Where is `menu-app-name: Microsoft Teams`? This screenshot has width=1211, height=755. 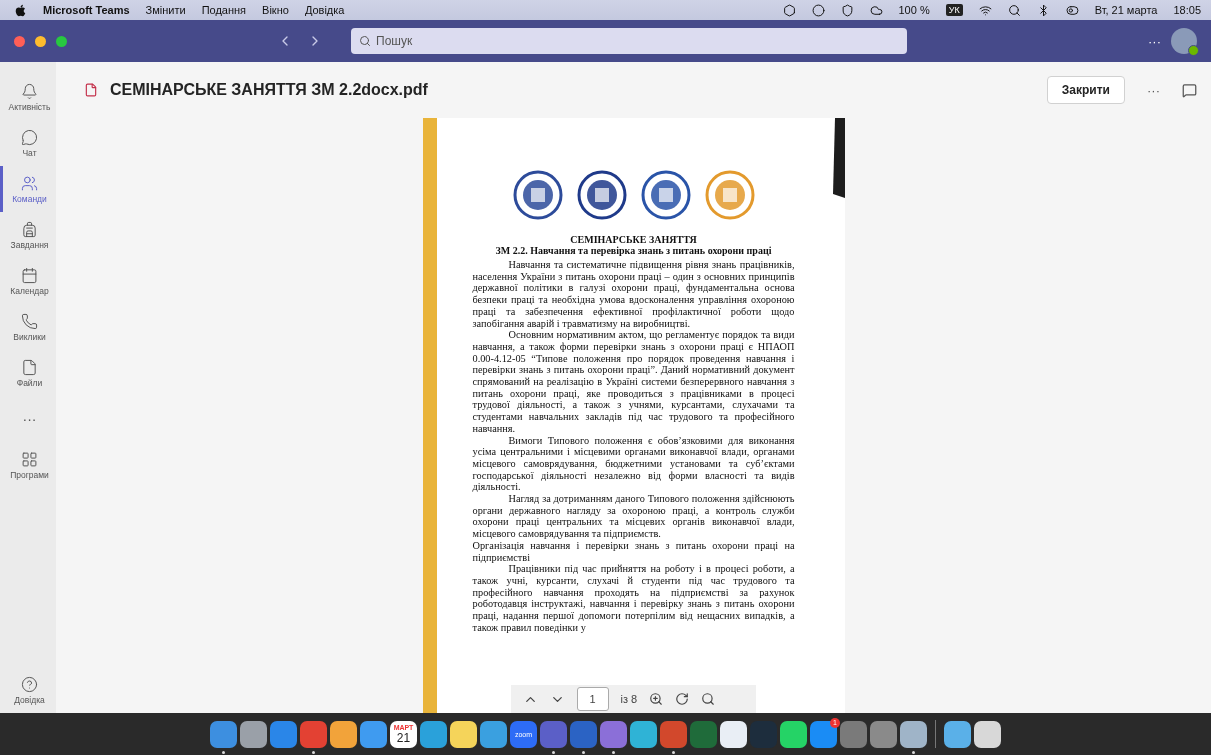
menu-app-name: Microsoft Teams is located at coordinates (86, 10).